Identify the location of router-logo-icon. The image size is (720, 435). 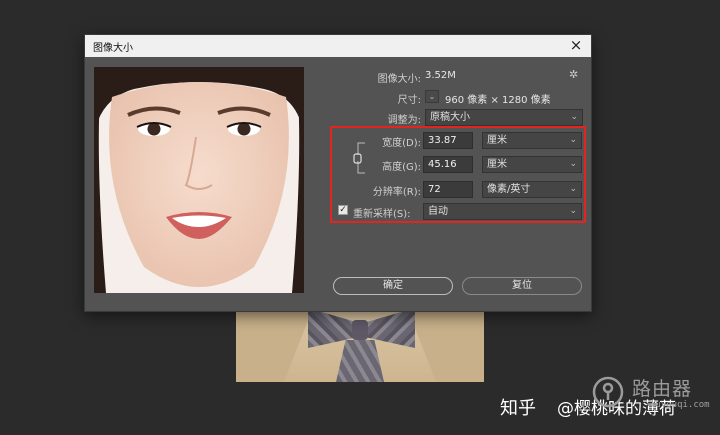
(608, 392).